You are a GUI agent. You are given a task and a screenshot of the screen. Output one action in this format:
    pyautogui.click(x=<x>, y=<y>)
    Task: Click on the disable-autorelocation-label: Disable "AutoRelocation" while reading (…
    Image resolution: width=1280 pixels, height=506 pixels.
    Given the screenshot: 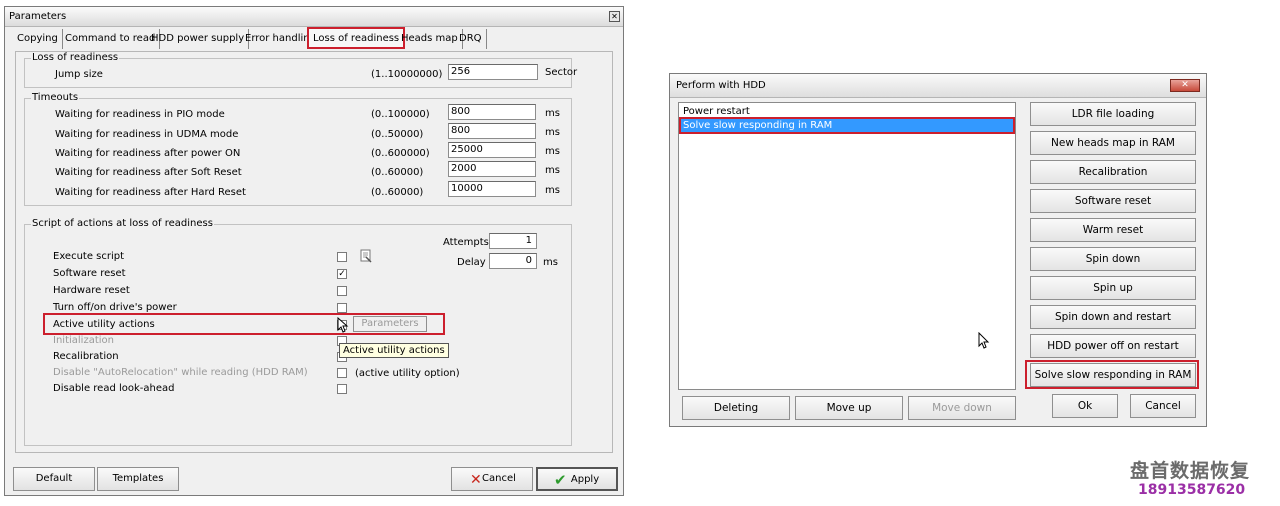 What is the action you would take?
    pyautogui.click(x=180, y=372)
    